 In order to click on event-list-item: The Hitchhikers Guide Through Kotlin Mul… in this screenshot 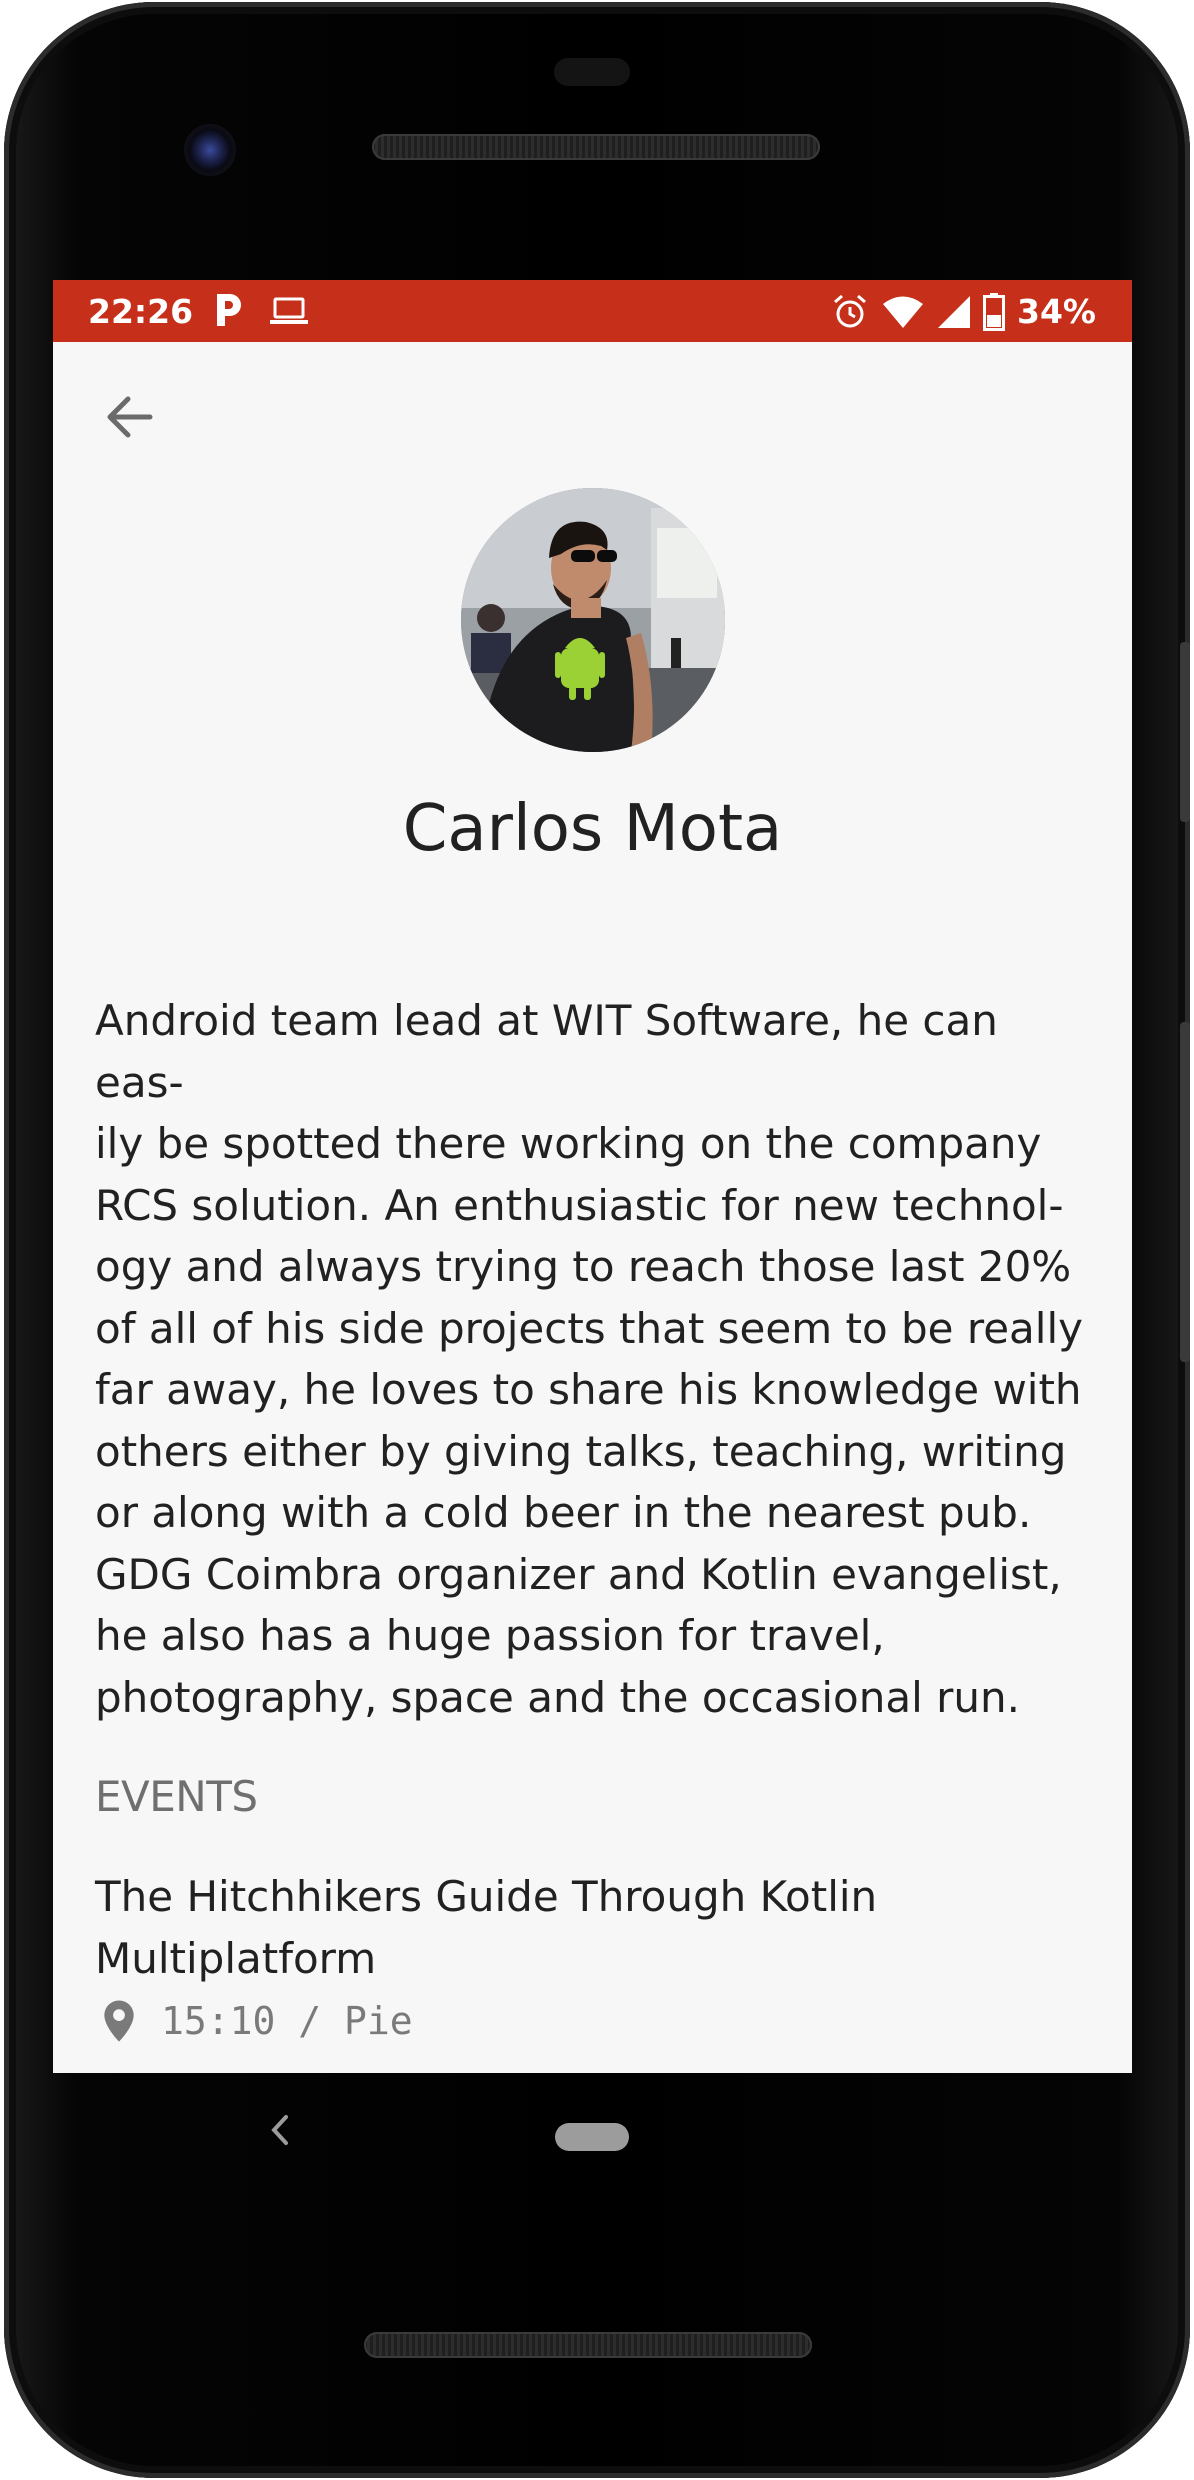, I will do `click(595, 1954)`.